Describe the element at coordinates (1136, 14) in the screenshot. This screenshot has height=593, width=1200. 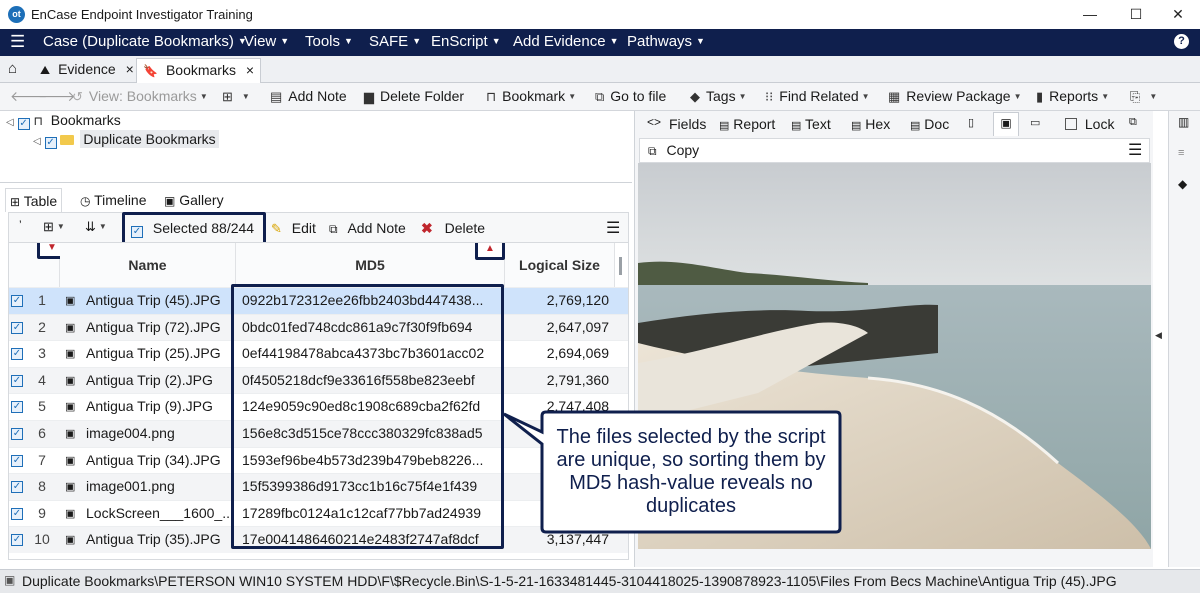
I see `maximize-button: ☐` at that location.